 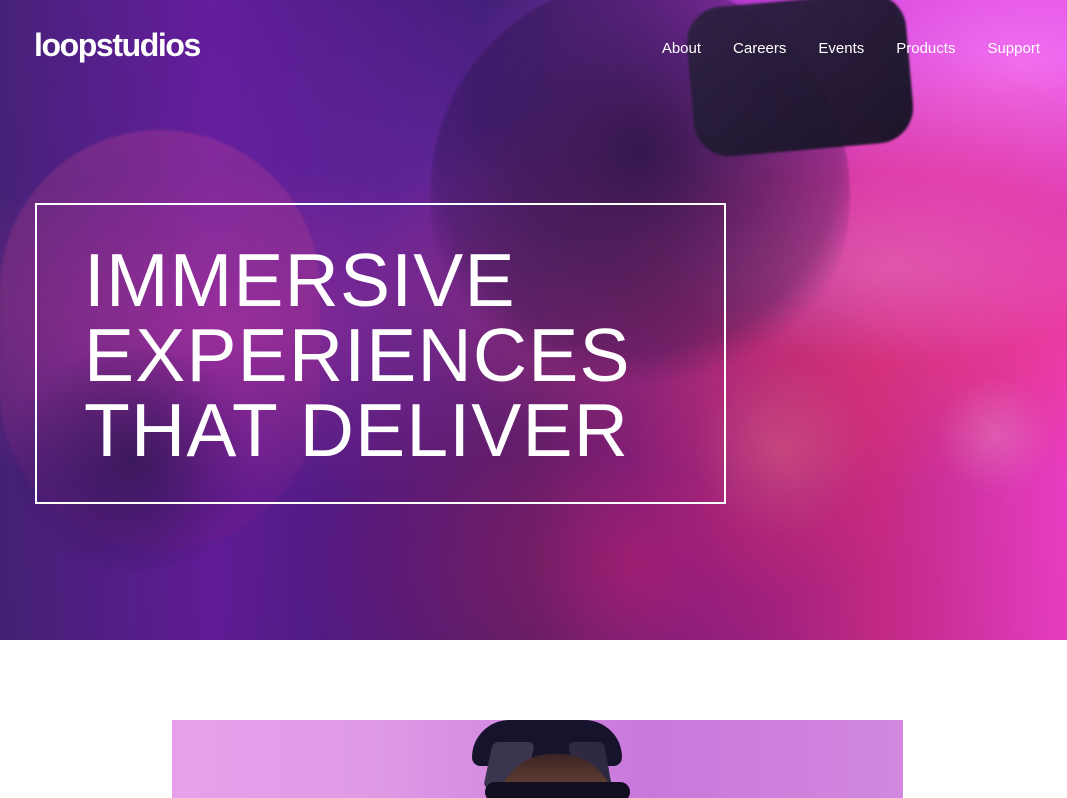 I want to click on hero-headline-line: EXPERIENCES, so click(x=357, y=355).